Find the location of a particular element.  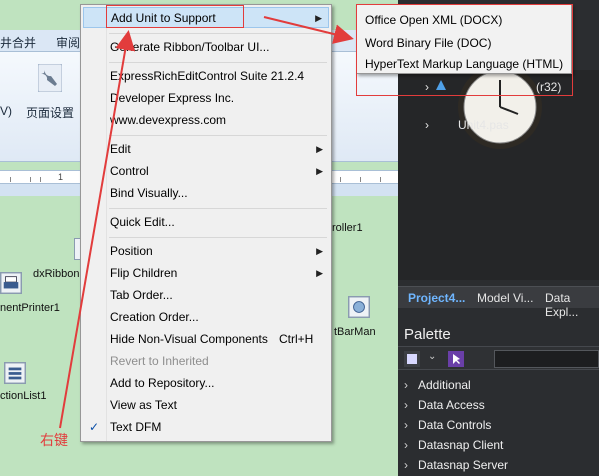

palette-title: Palette is located at coordinates (427, 334).